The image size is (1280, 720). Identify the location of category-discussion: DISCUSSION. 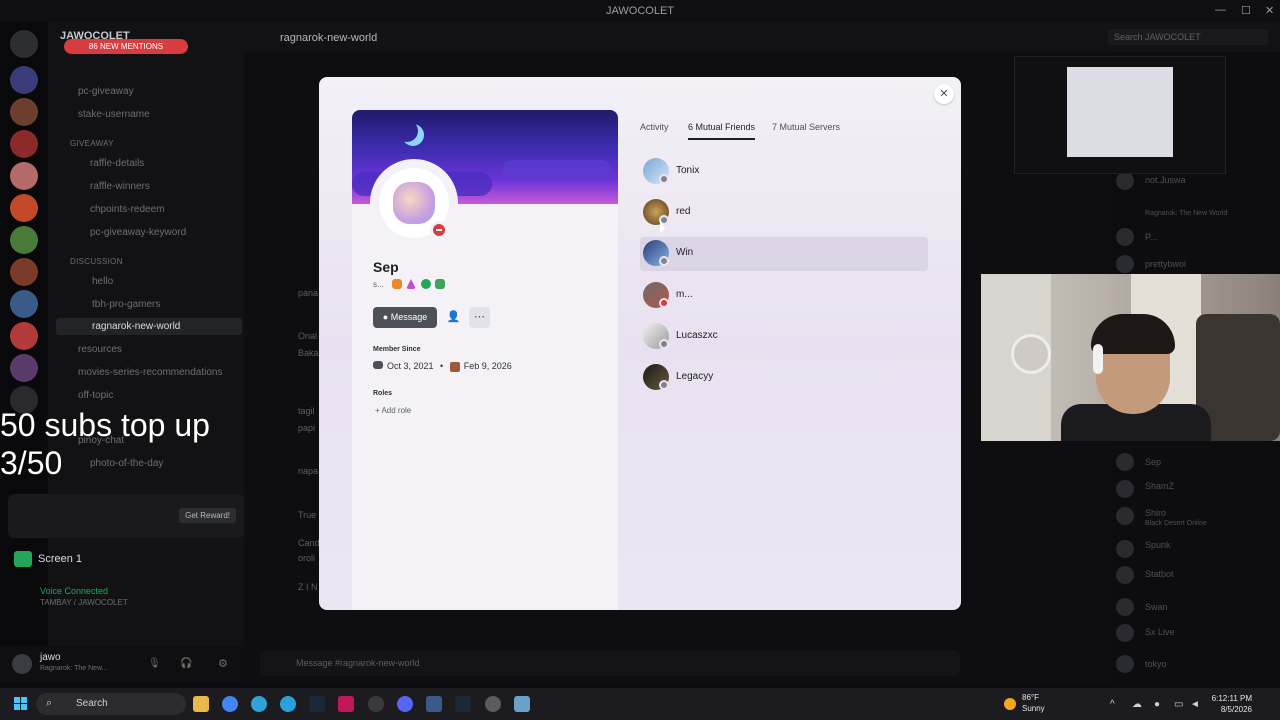
(96, 261).